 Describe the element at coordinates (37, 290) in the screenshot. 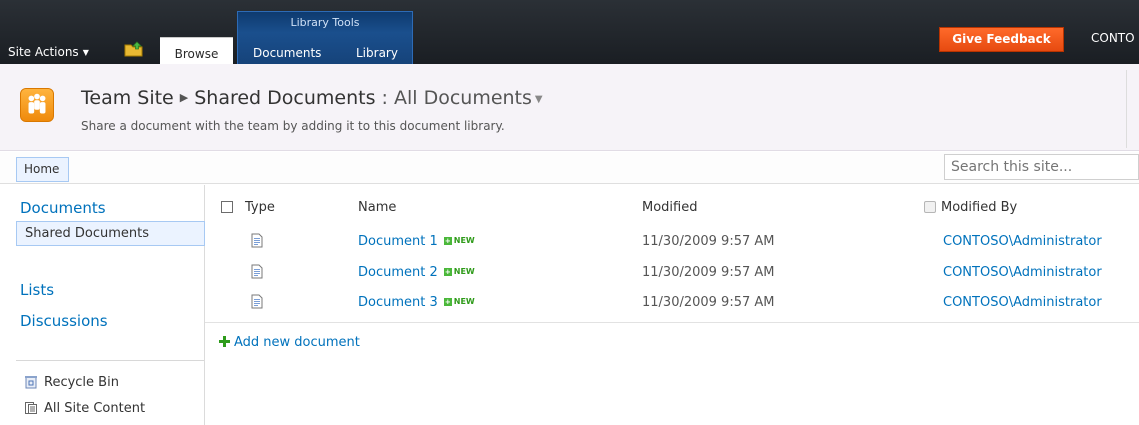

I see `quicklaunch-lists: Lists` at that location.